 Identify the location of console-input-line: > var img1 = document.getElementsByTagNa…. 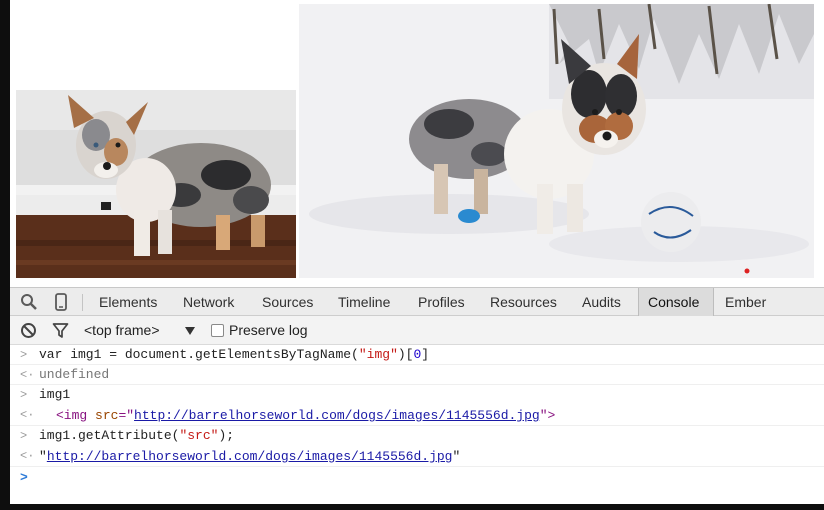
(417, 355).